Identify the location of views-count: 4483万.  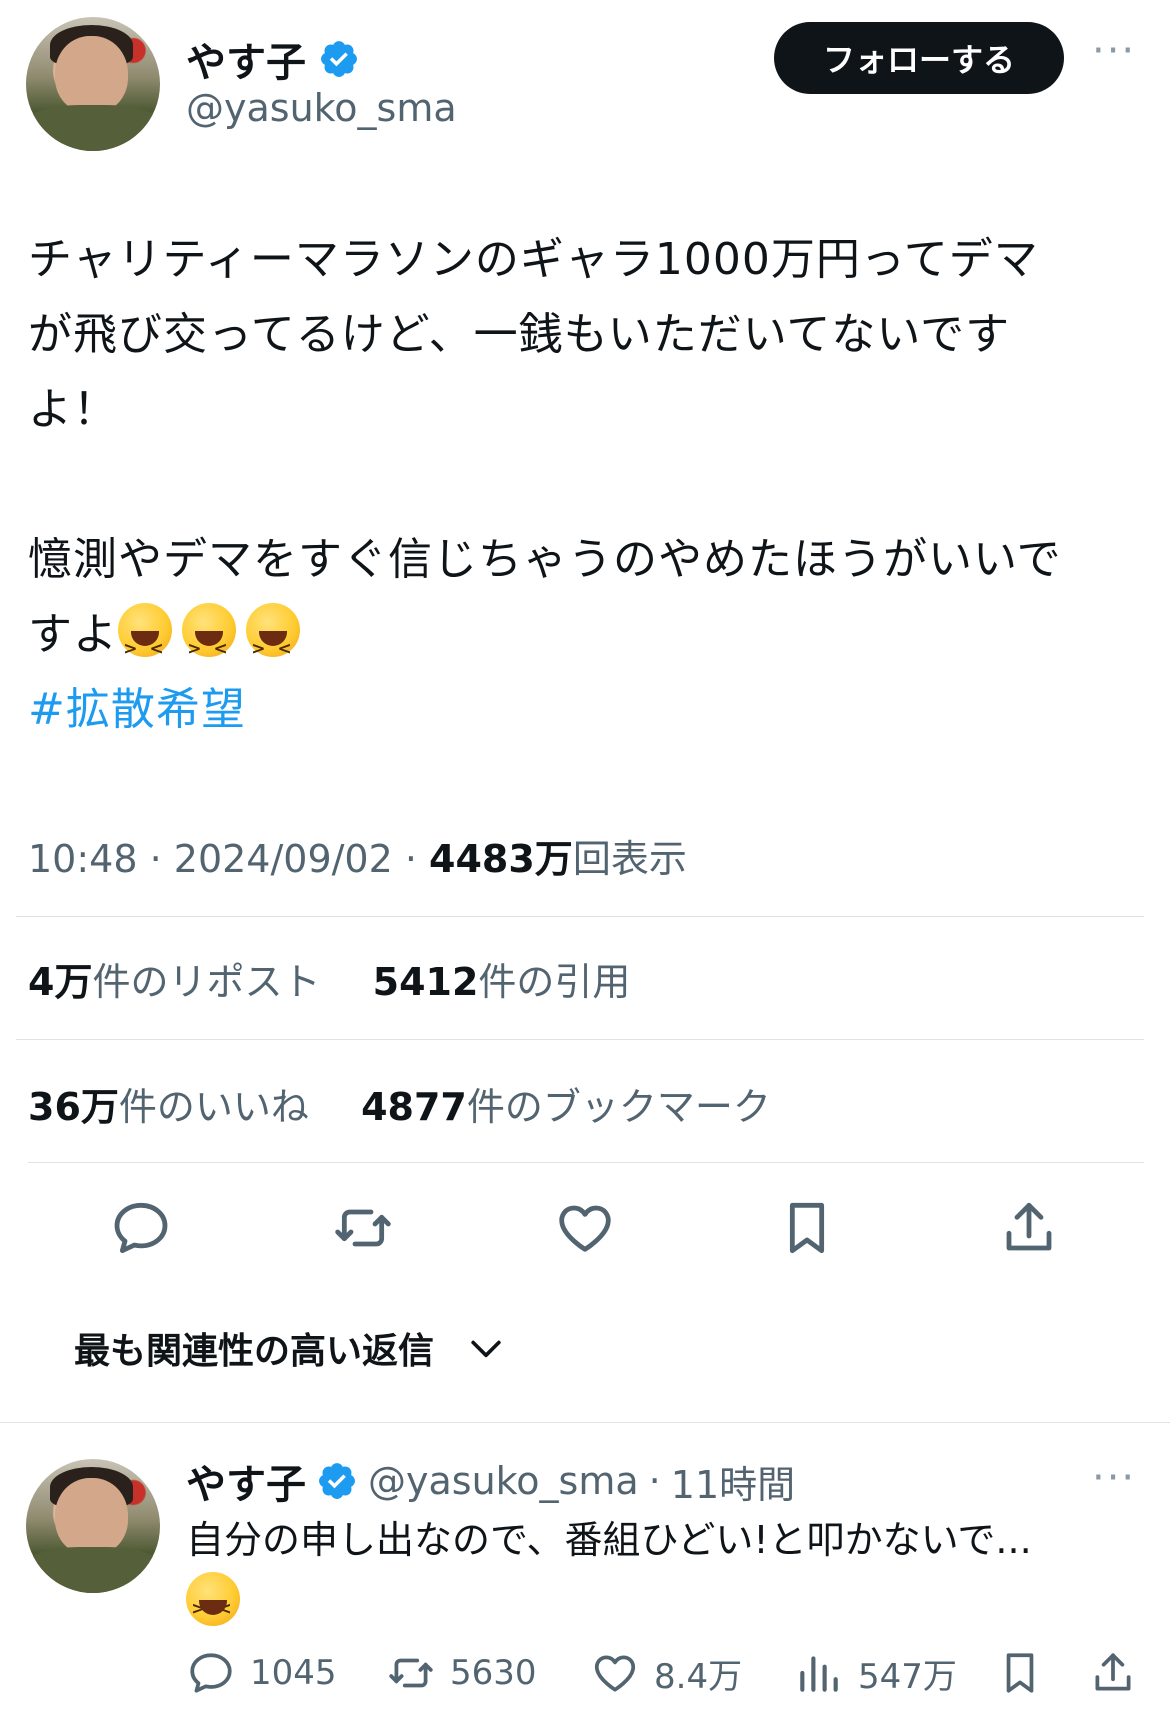
(501, 859).